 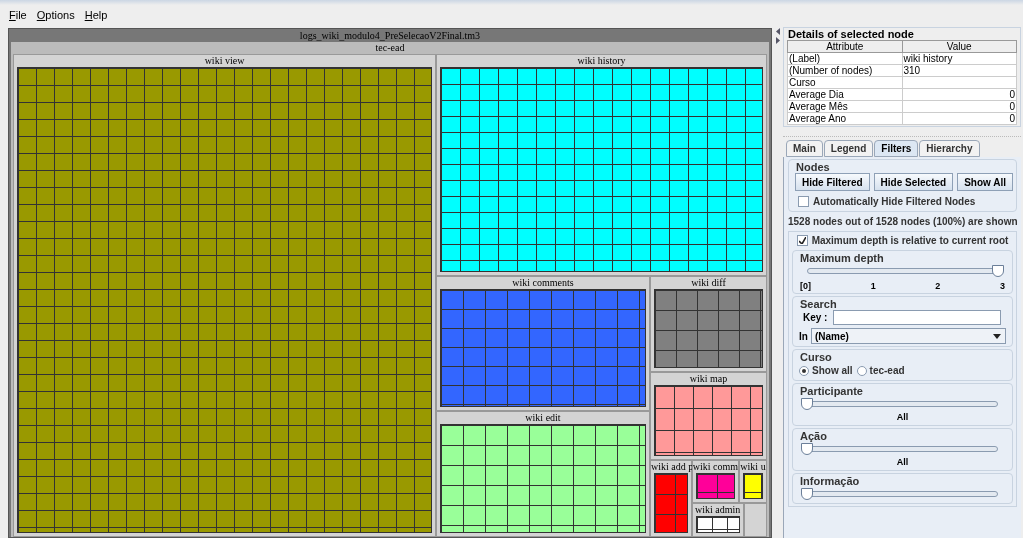 What do you see at coordinates (887, 371) in the screenshot?
I see `radio-label: tec-ead` at bounding box center [887, 371].